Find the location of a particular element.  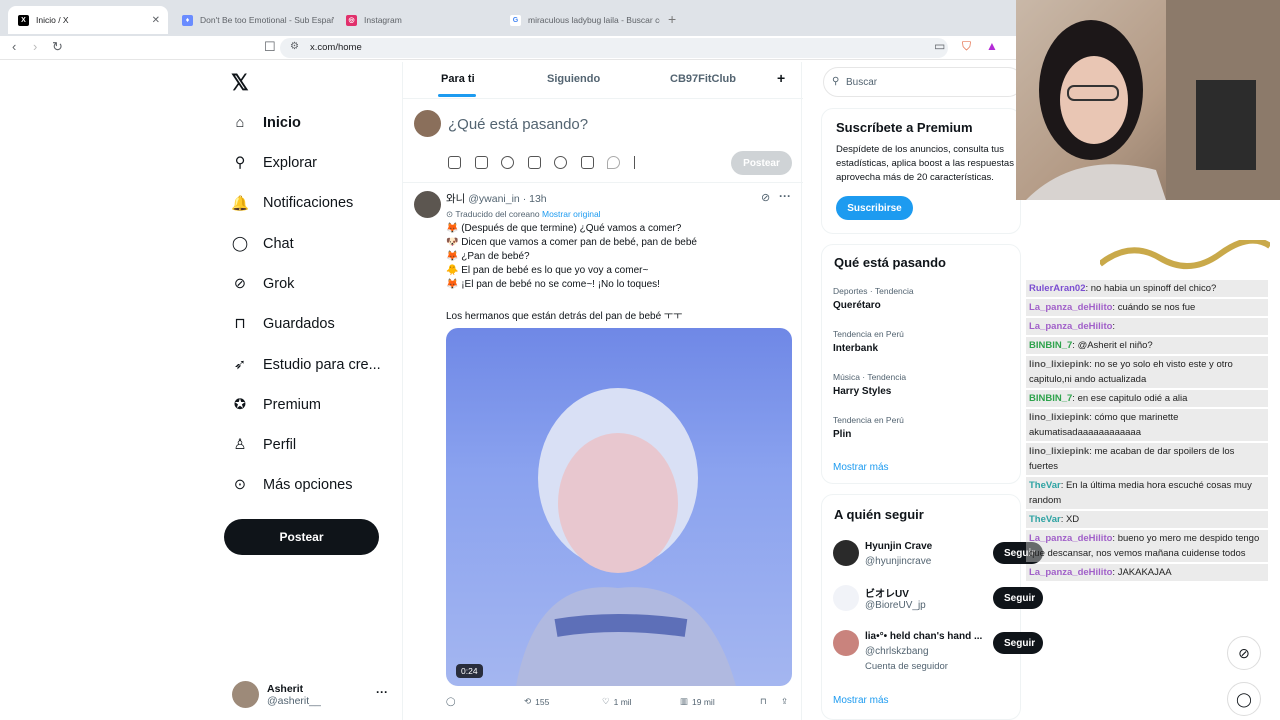

bookmark-icon: ⊓ is located at coordinates (240, 324).